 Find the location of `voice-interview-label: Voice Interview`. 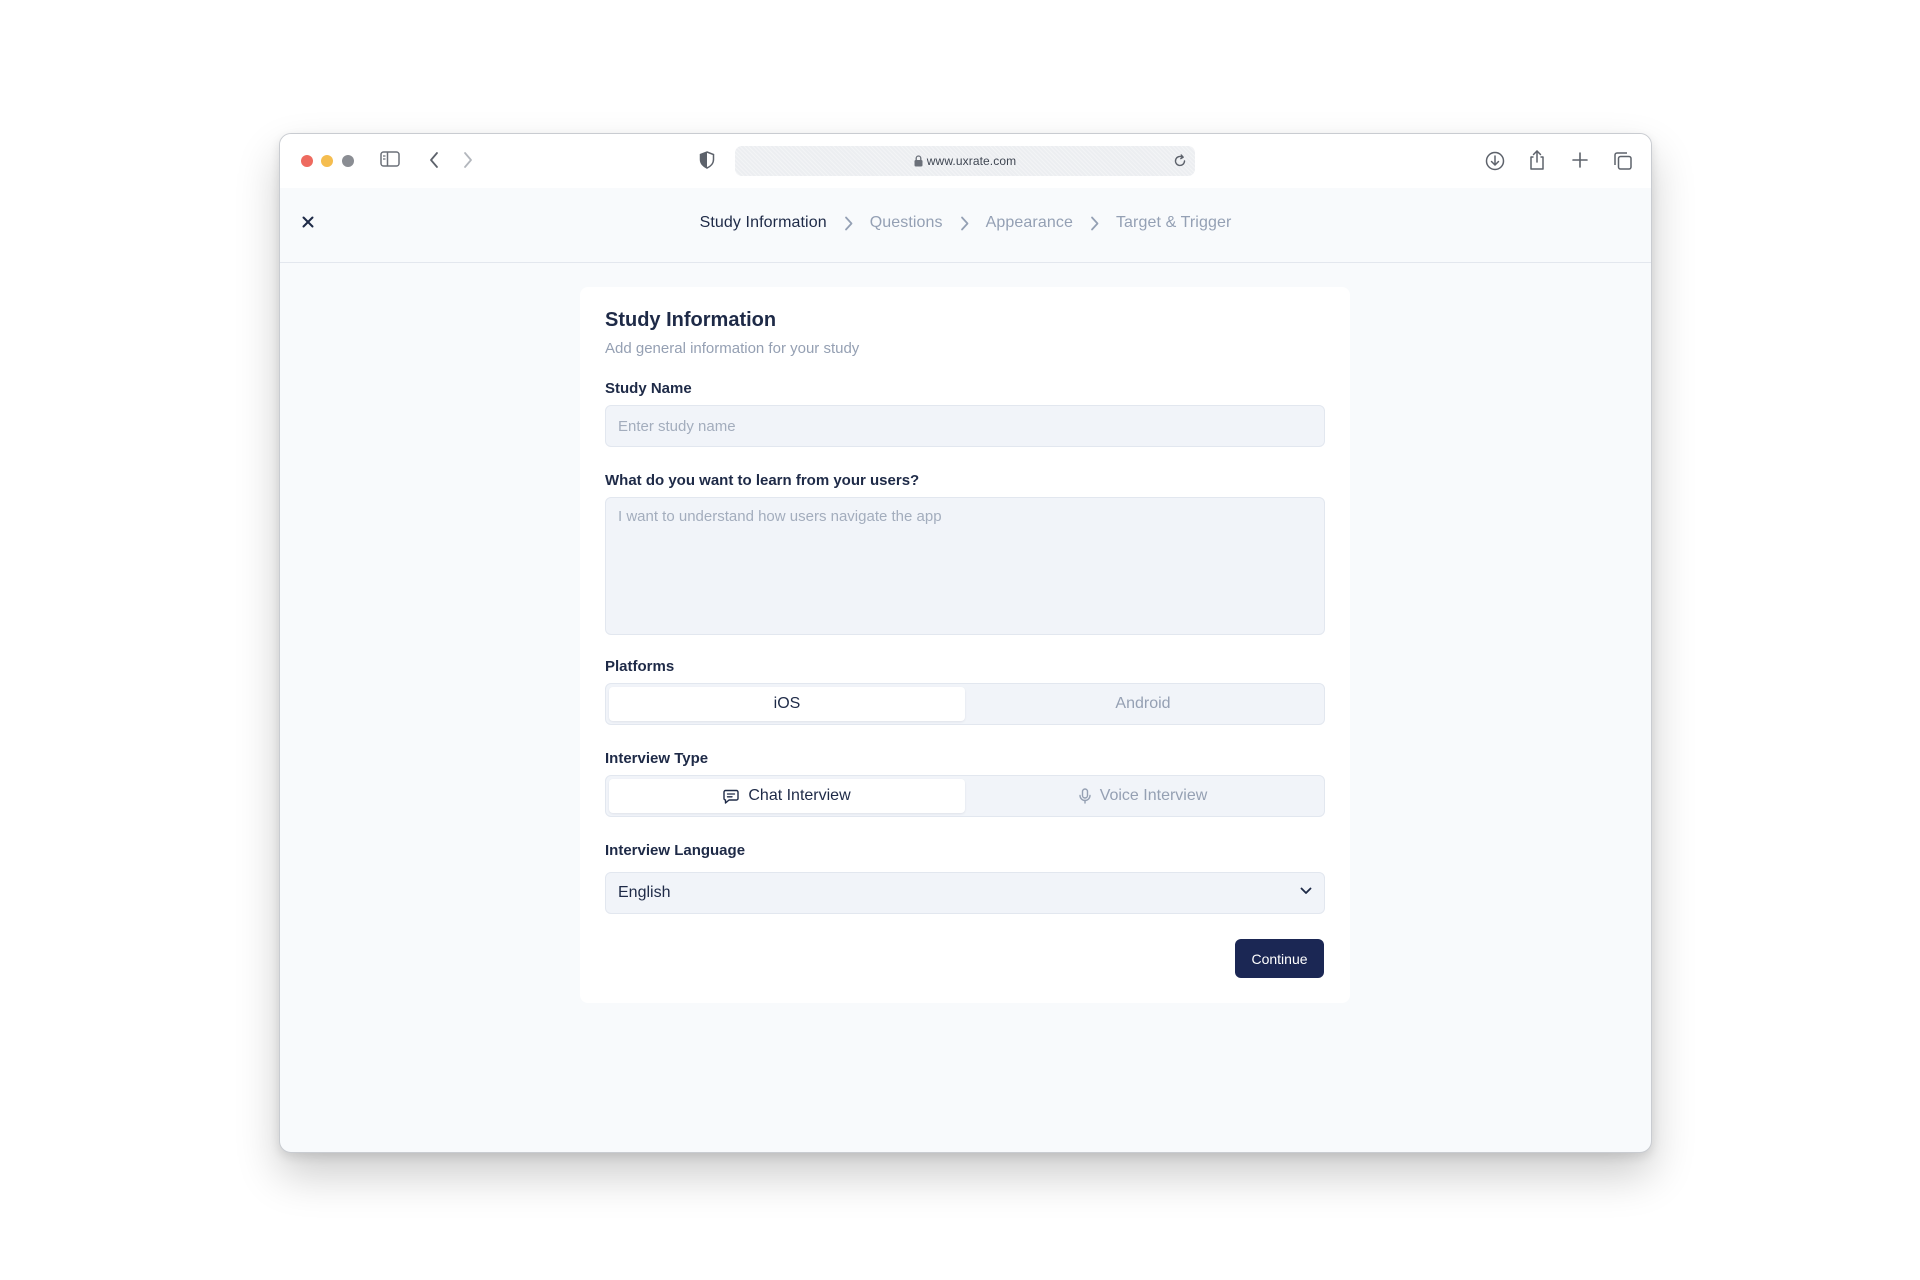

voice-interview-label: Voice Interview is located at coordinates (1153, 795).